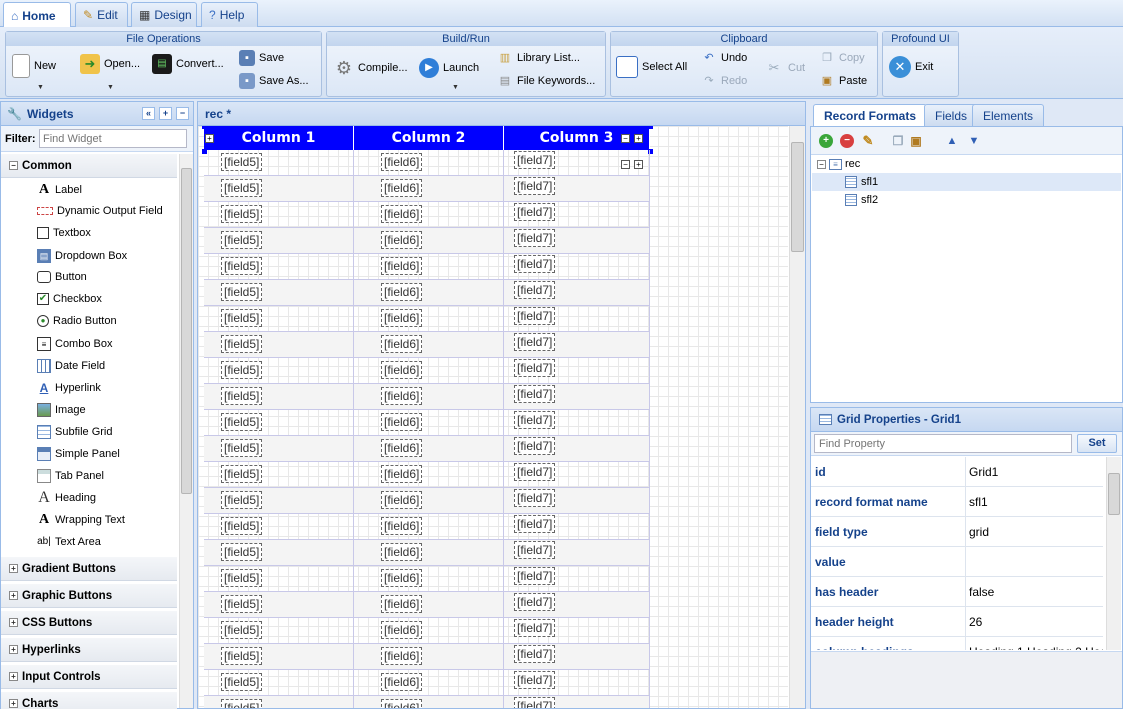  What do you see at coordinates (916, 141) in the screenshot?
I see `paste-record-icon: ▣` at bounding box center [916, 141].